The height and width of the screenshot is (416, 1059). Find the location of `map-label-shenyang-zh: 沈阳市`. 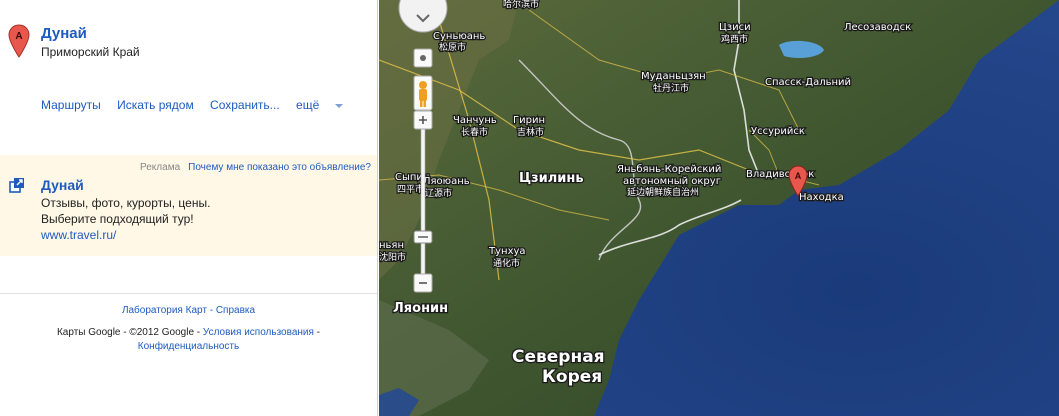

map-label-shenyang-zh: 沈阳市 is located at coordinates (392, 257).